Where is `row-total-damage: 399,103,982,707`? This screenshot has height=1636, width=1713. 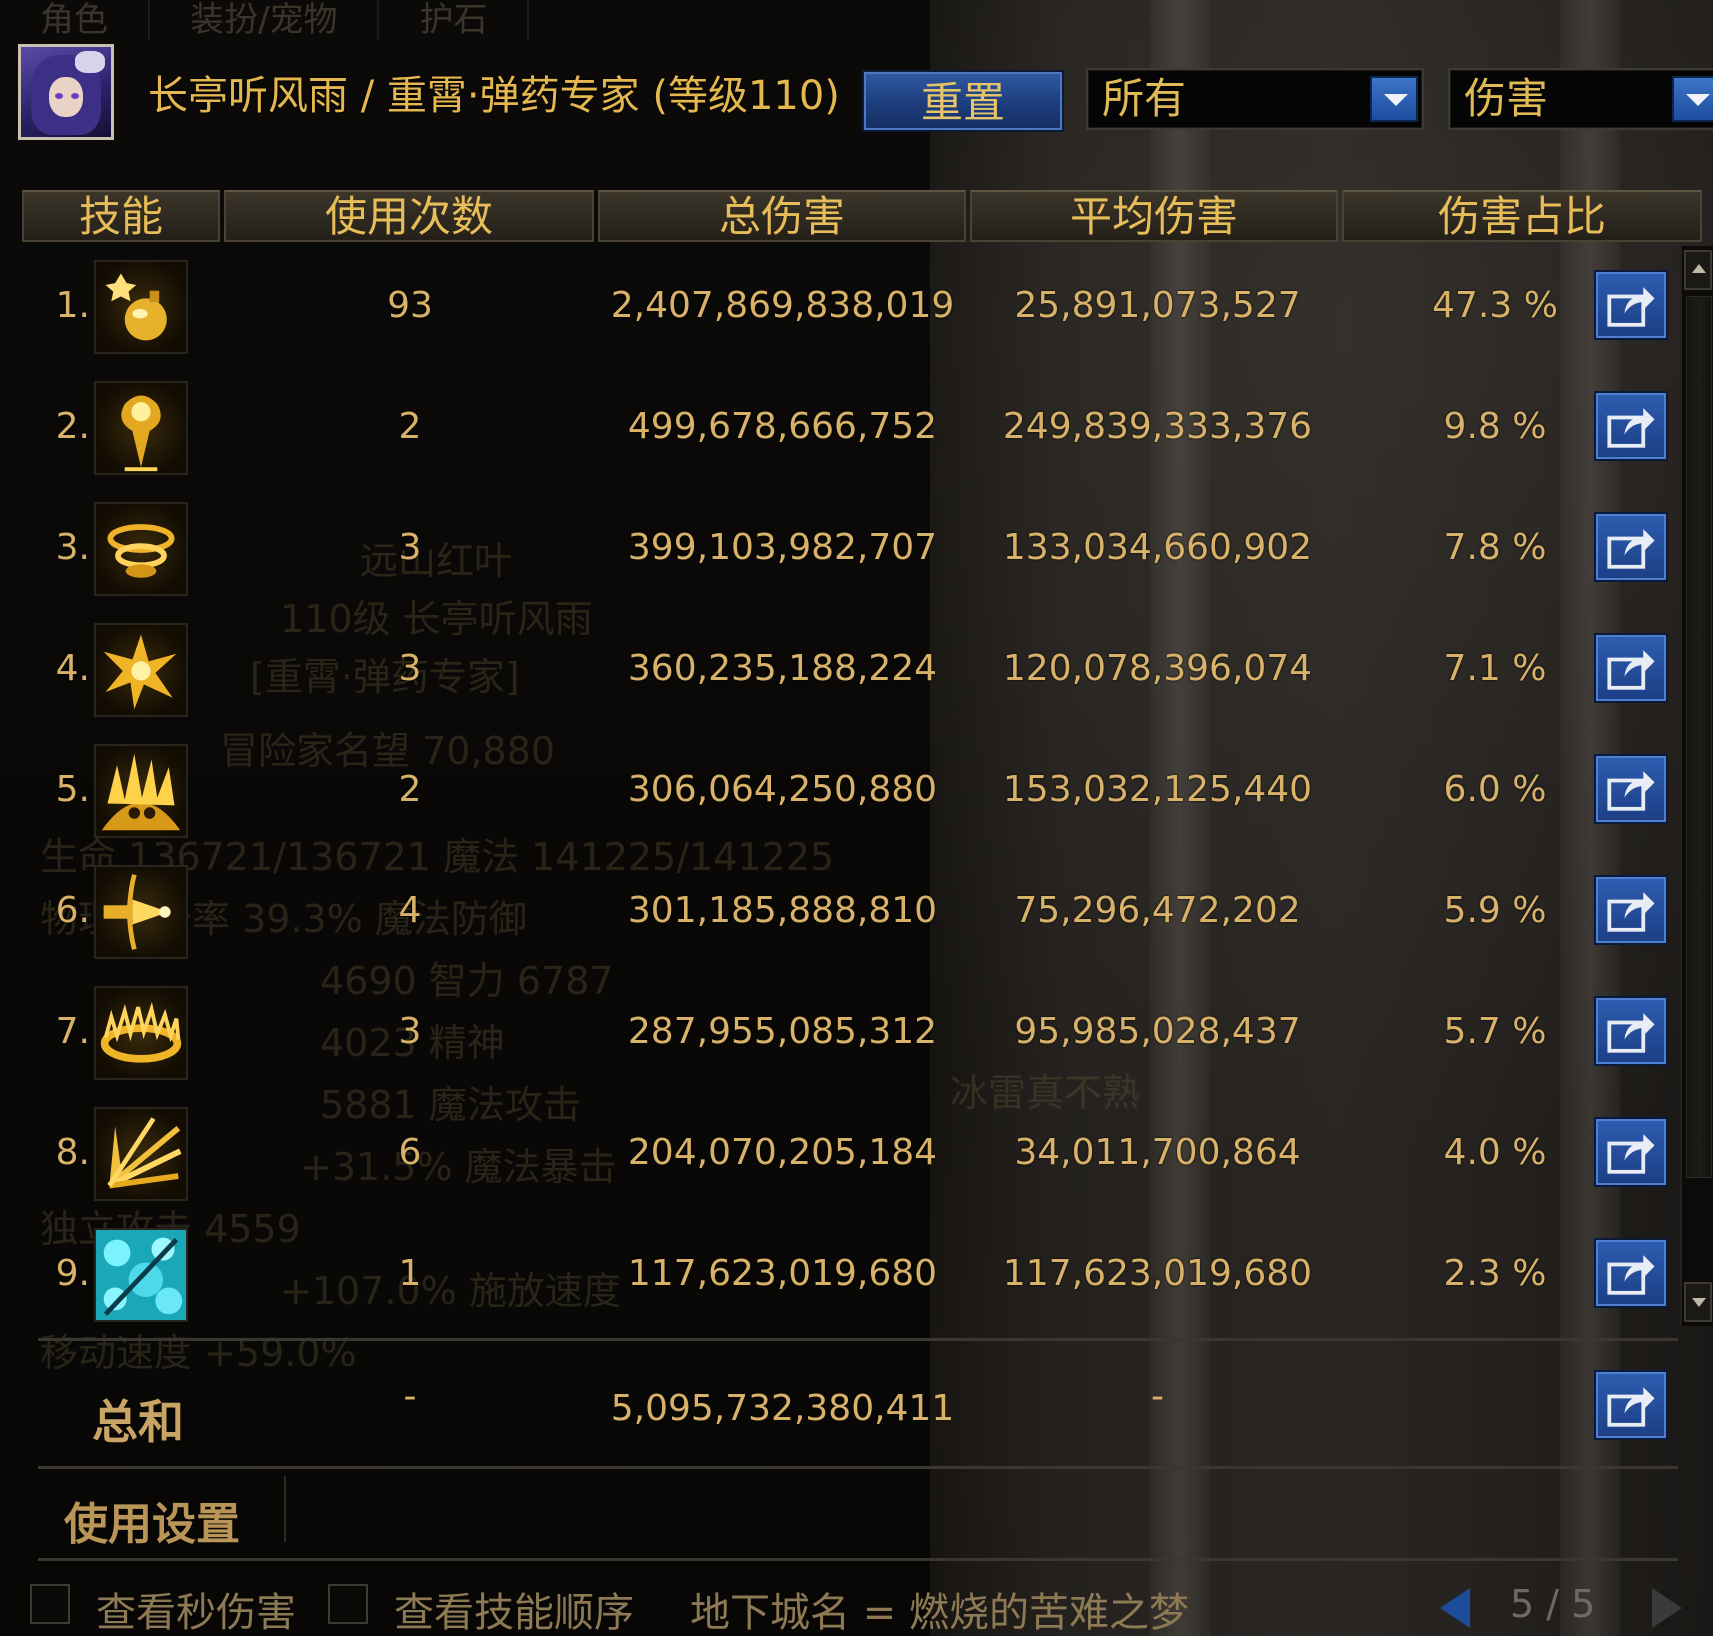
row-total-damage: 399,103,982,707 is located at coordinates (782, 547).